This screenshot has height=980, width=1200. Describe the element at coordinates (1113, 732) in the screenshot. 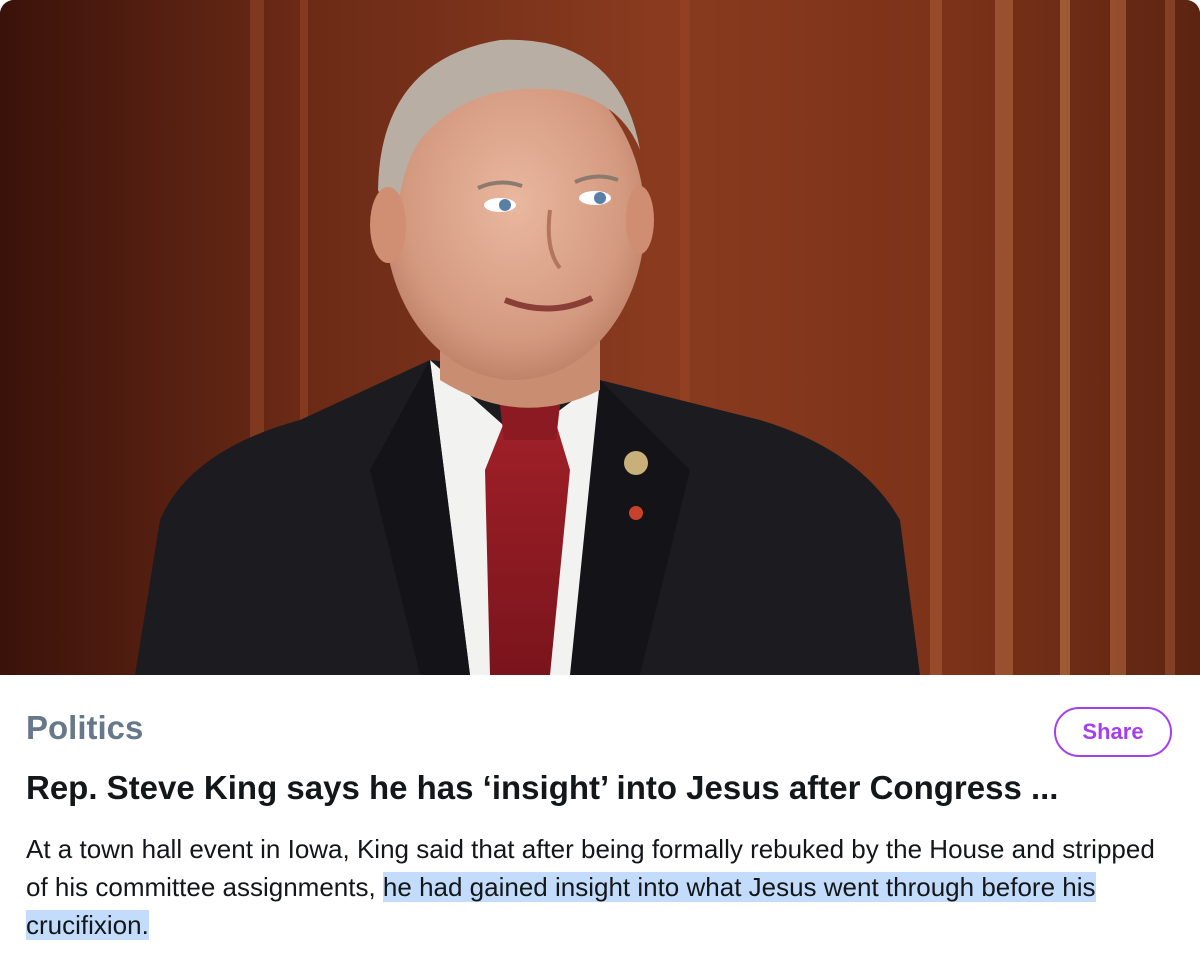

I see `share-button: Share` at that location.